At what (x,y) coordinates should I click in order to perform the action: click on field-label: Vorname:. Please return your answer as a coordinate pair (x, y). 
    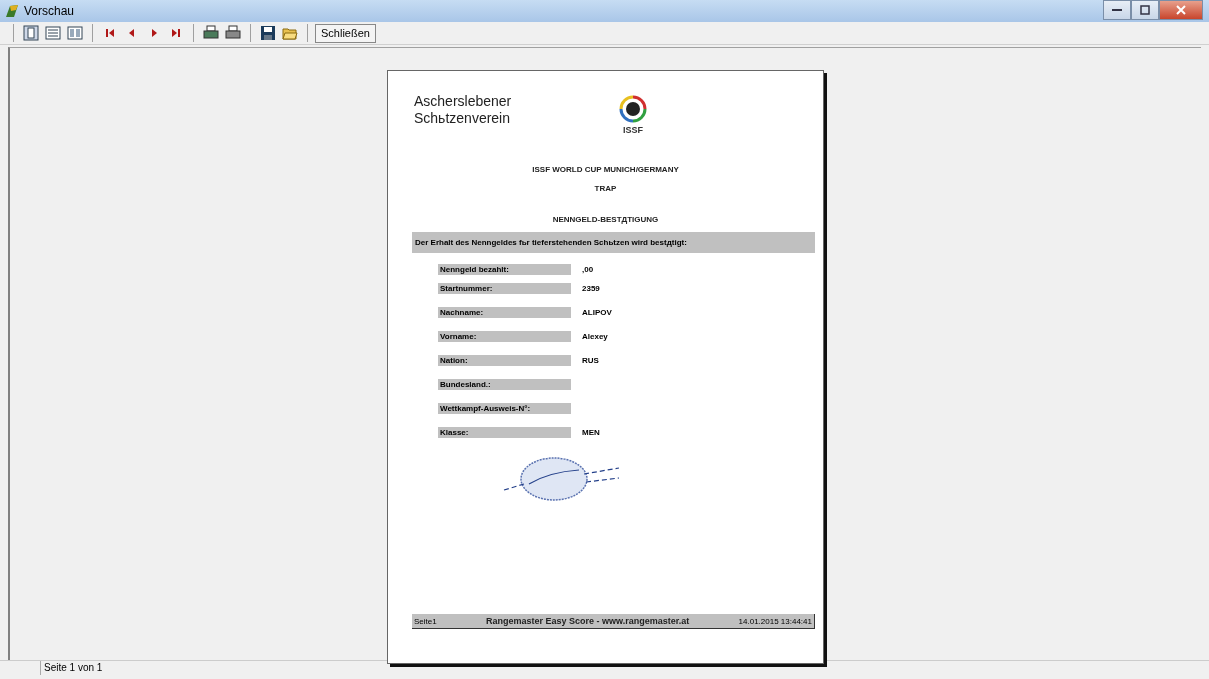
    Looking at the image, I should click on (504, 336).